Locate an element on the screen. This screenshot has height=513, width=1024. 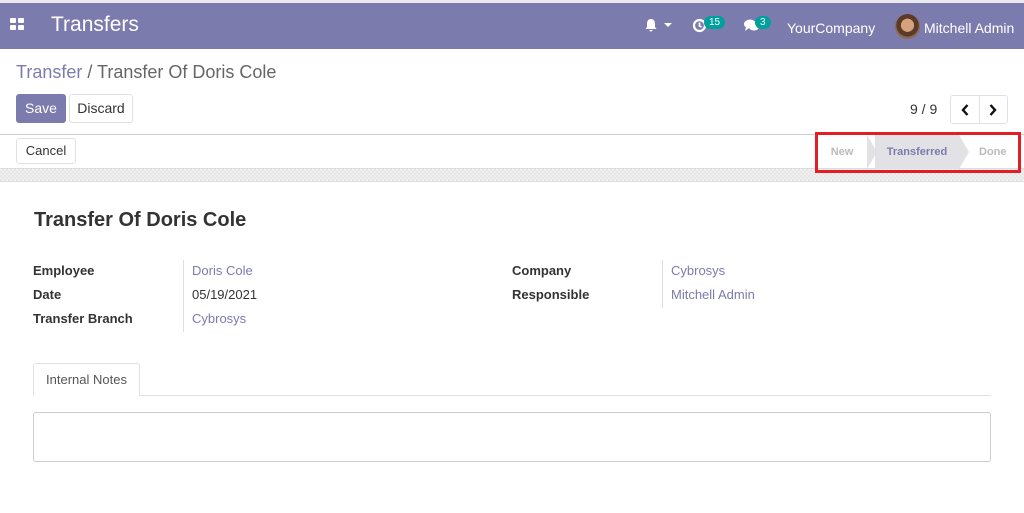
breadcrumb: Transfer / Transfer Of Doris Cole is located at coordinates (146, 72).